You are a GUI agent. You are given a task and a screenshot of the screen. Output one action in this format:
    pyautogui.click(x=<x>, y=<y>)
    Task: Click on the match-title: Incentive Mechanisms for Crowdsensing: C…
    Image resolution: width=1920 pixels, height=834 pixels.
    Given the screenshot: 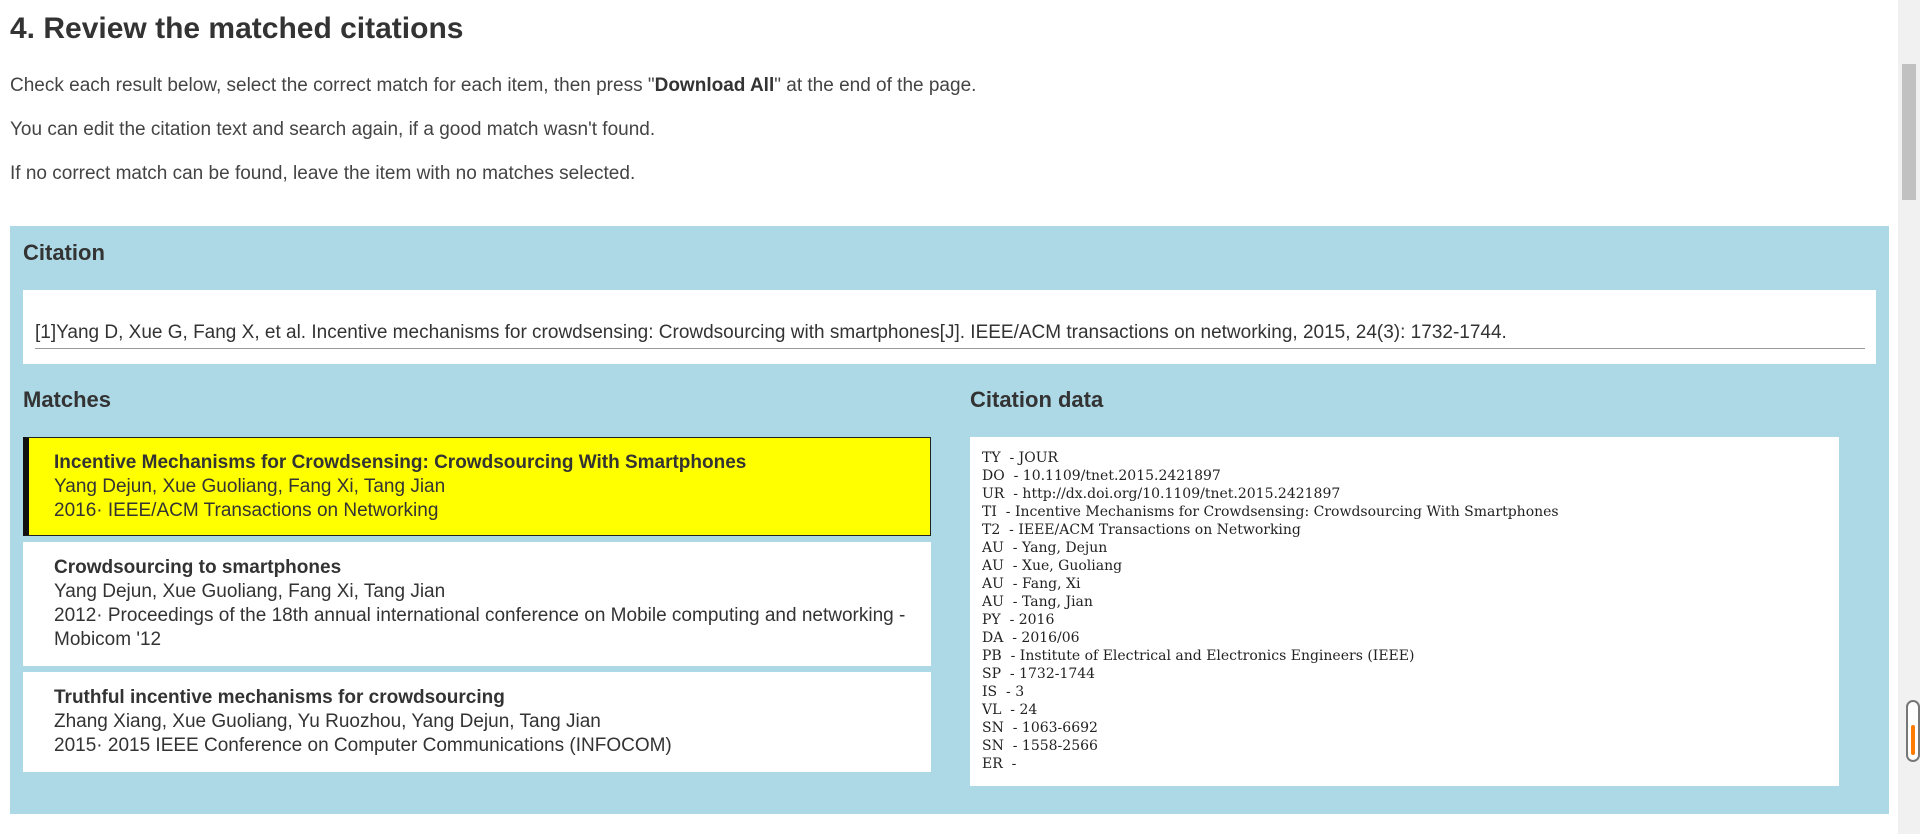 What is the action you would take?
    pyautogui.click(x=400, y=462)
    